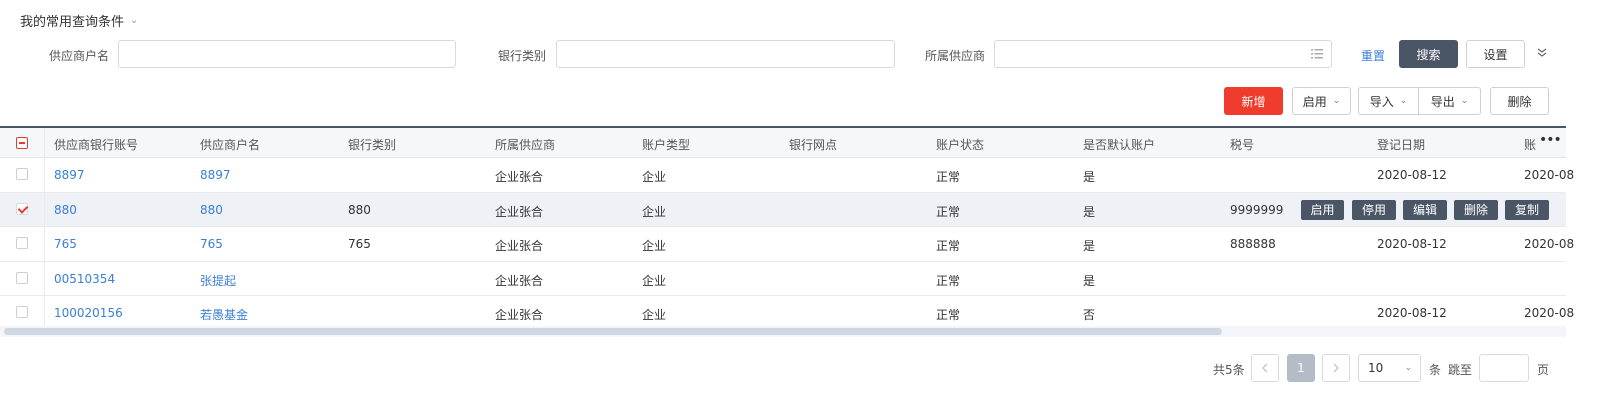 Image resolution: width=1598 pixels, height=419 pixels. Describe the element at coordinates (1527, 209) in the screenshot. I see `row-copy-button: 复制` at that location.